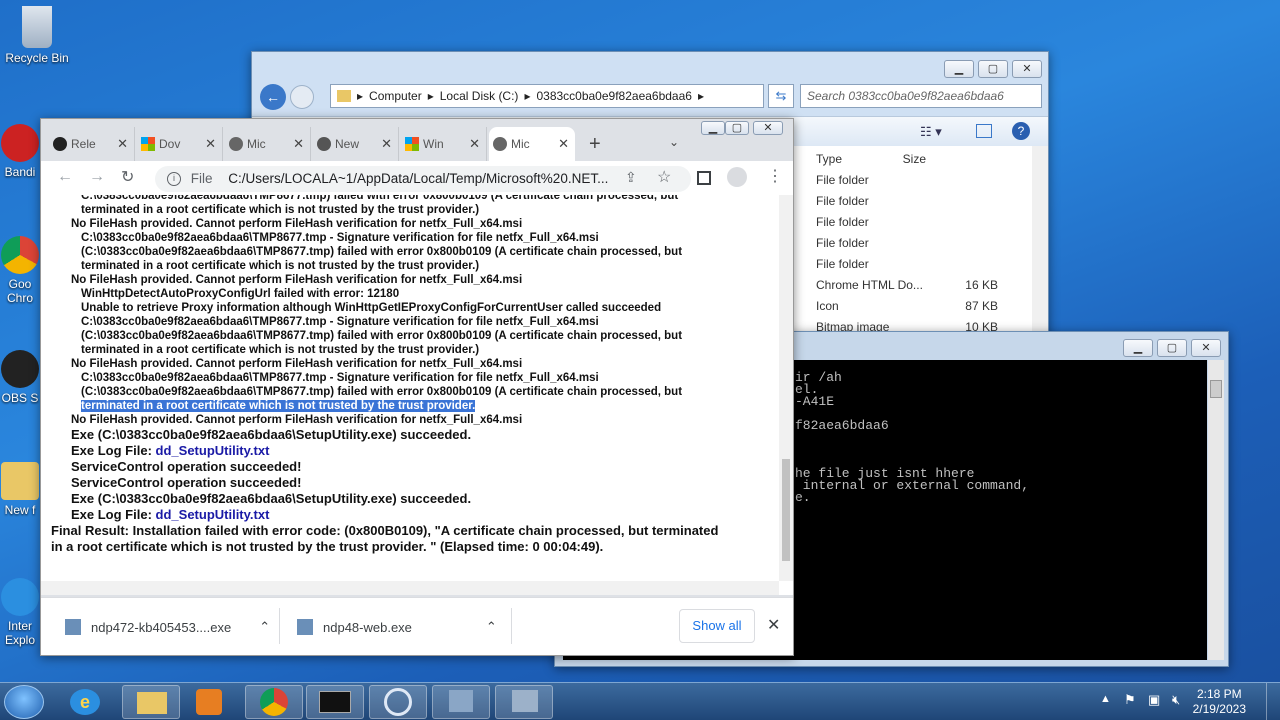 This screenshot has width=1280, height=720. Describe the element at coordinates (775, 176) in the screenshot. I see `menu-icon: ⋮` at that location.